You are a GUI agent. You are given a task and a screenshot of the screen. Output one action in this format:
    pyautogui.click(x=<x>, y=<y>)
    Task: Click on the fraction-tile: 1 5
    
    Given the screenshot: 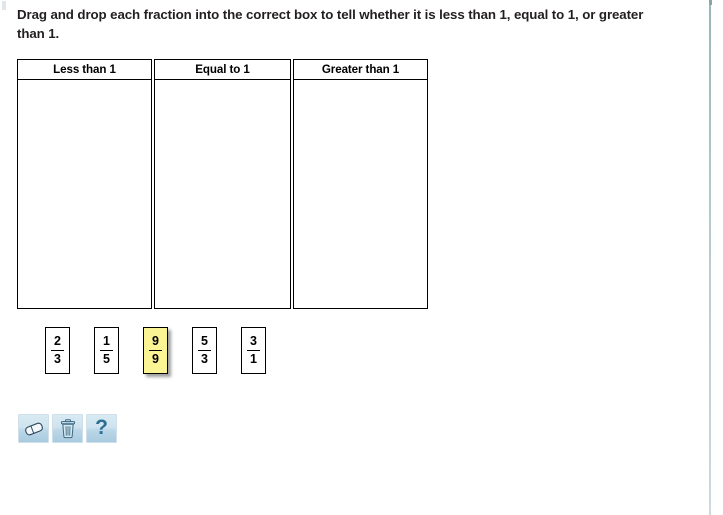 What is the action you would take?
    pyautogui.click(x=106, y=350)
    